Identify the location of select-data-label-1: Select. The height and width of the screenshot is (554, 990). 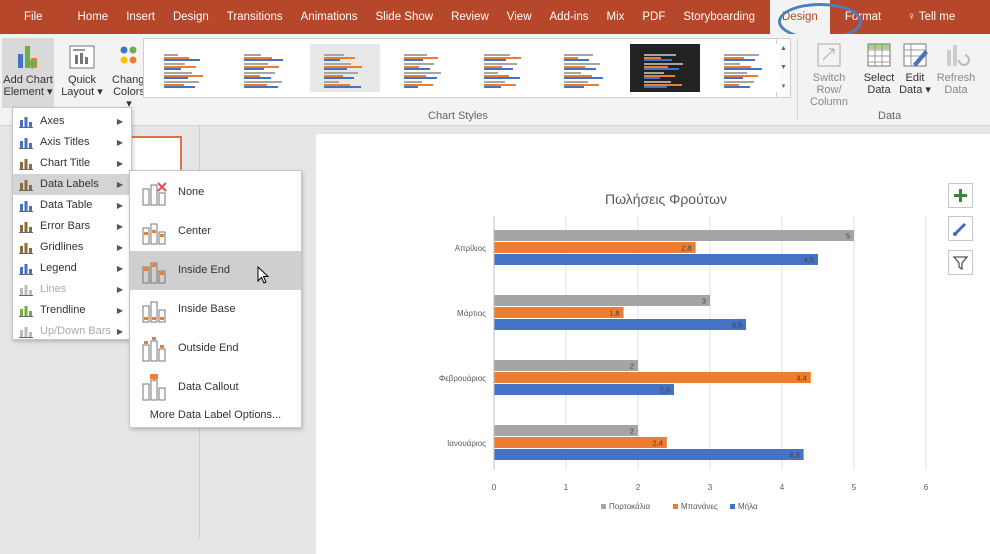
(879, 78).